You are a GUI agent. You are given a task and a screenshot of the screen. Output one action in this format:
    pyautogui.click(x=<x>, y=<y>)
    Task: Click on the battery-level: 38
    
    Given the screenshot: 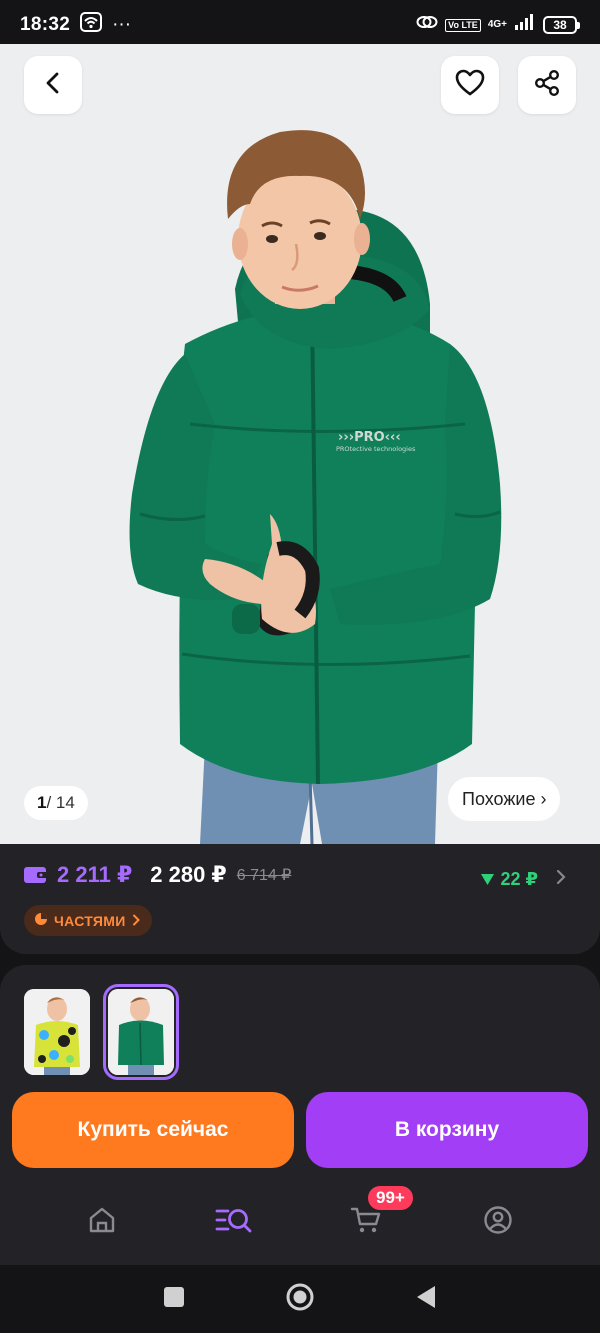 What is the action you would take?
    pyautogui.click(x=560, y=25)
    